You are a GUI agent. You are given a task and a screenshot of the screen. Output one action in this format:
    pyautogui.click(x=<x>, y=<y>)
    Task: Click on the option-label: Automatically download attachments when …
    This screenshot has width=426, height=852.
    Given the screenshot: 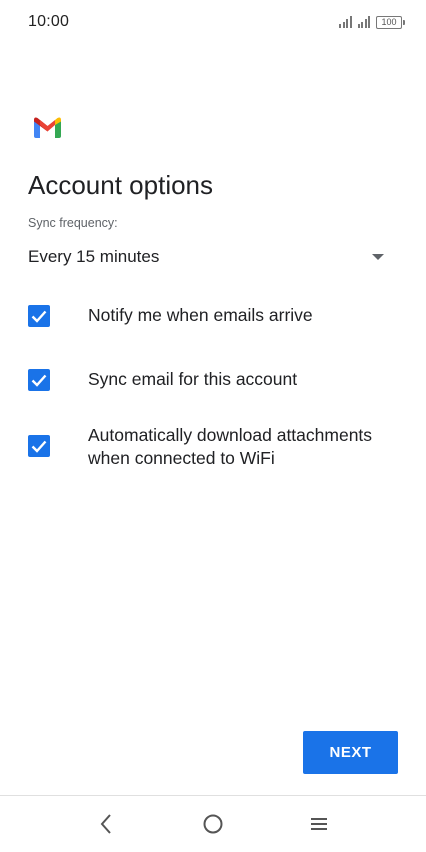 What is the action you would take?
    pyautogui.click(x=230, y=446)
    